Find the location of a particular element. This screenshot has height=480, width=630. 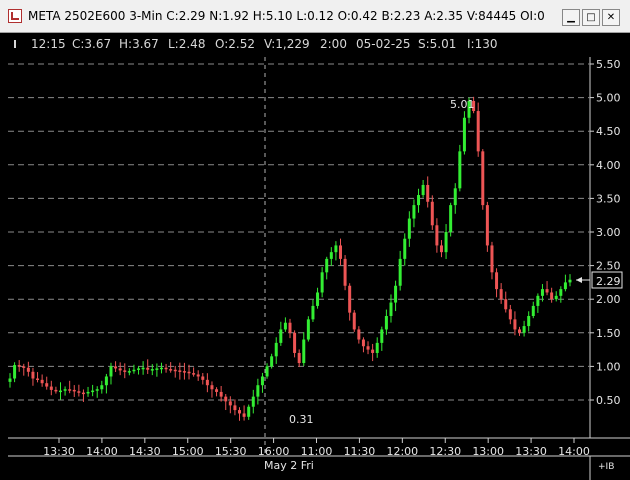

price-tick-label: 3.00 is located at coordinates (608, 232).